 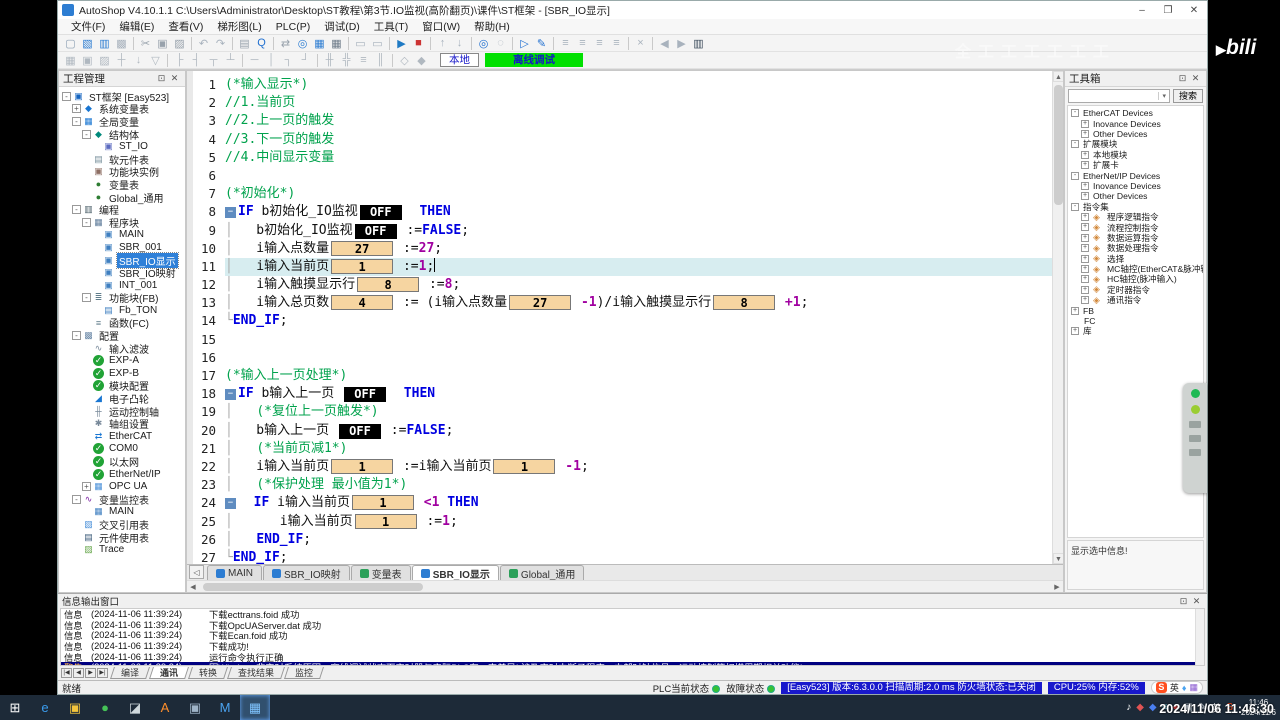 I want to click on project-tree-item: ● Global_通用, so click(x=122, y=198).